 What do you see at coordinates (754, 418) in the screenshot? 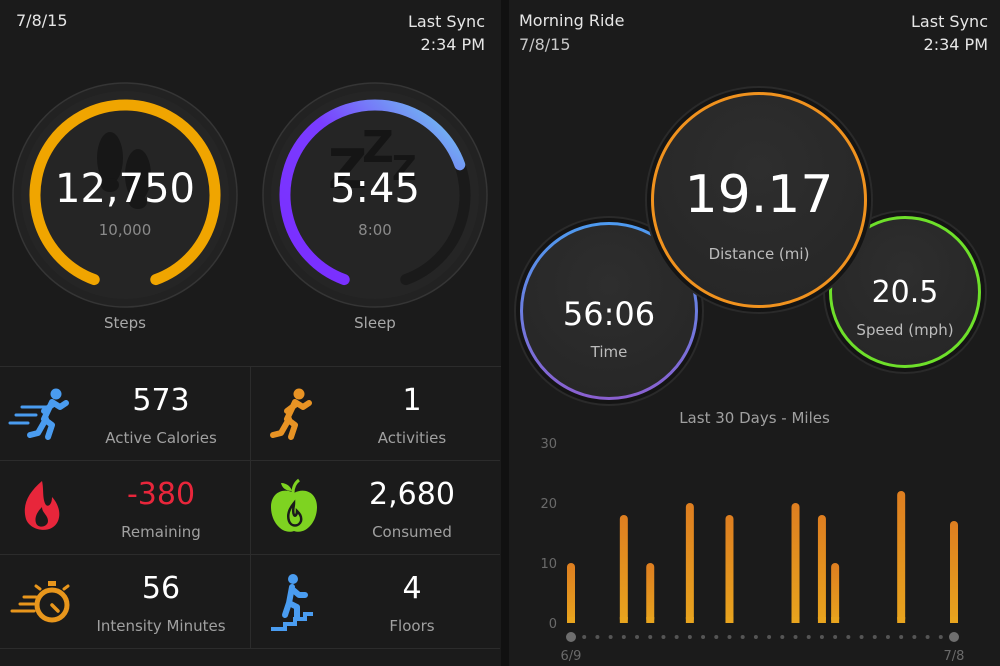
I see `chart-title: Last 30 Days - Miles` at bounding box center [754, 418].